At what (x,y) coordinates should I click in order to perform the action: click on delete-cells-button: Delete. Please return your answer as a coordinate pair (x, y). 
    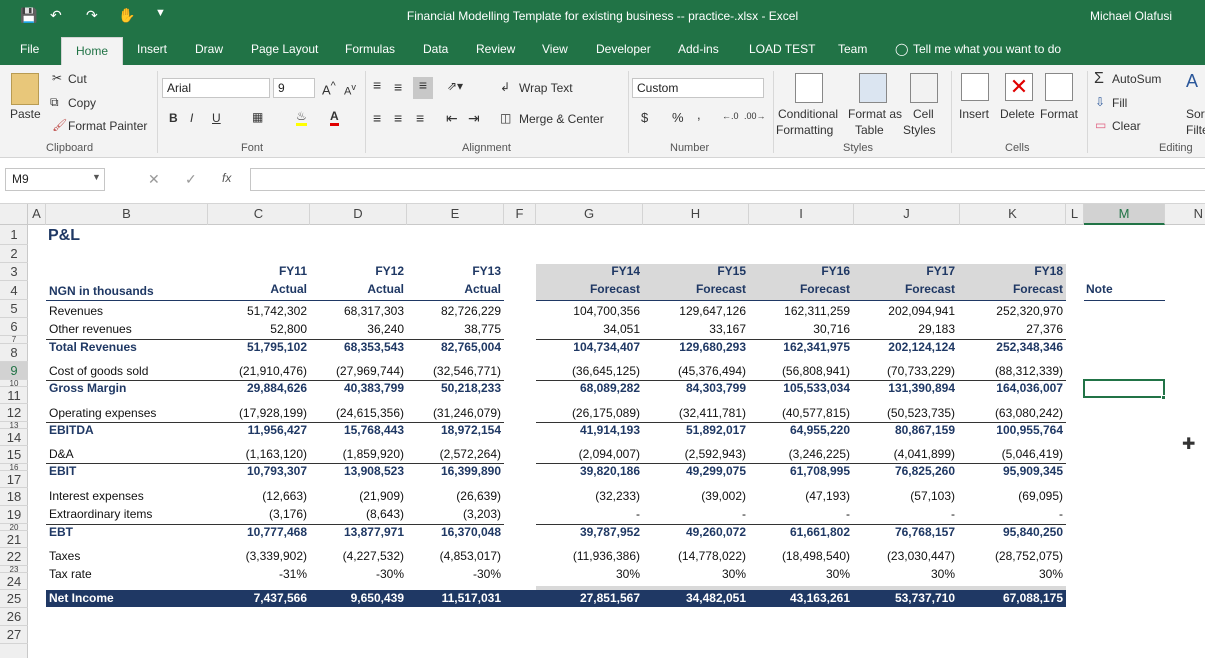
    Looking at the image, I should click on (1017, 114).